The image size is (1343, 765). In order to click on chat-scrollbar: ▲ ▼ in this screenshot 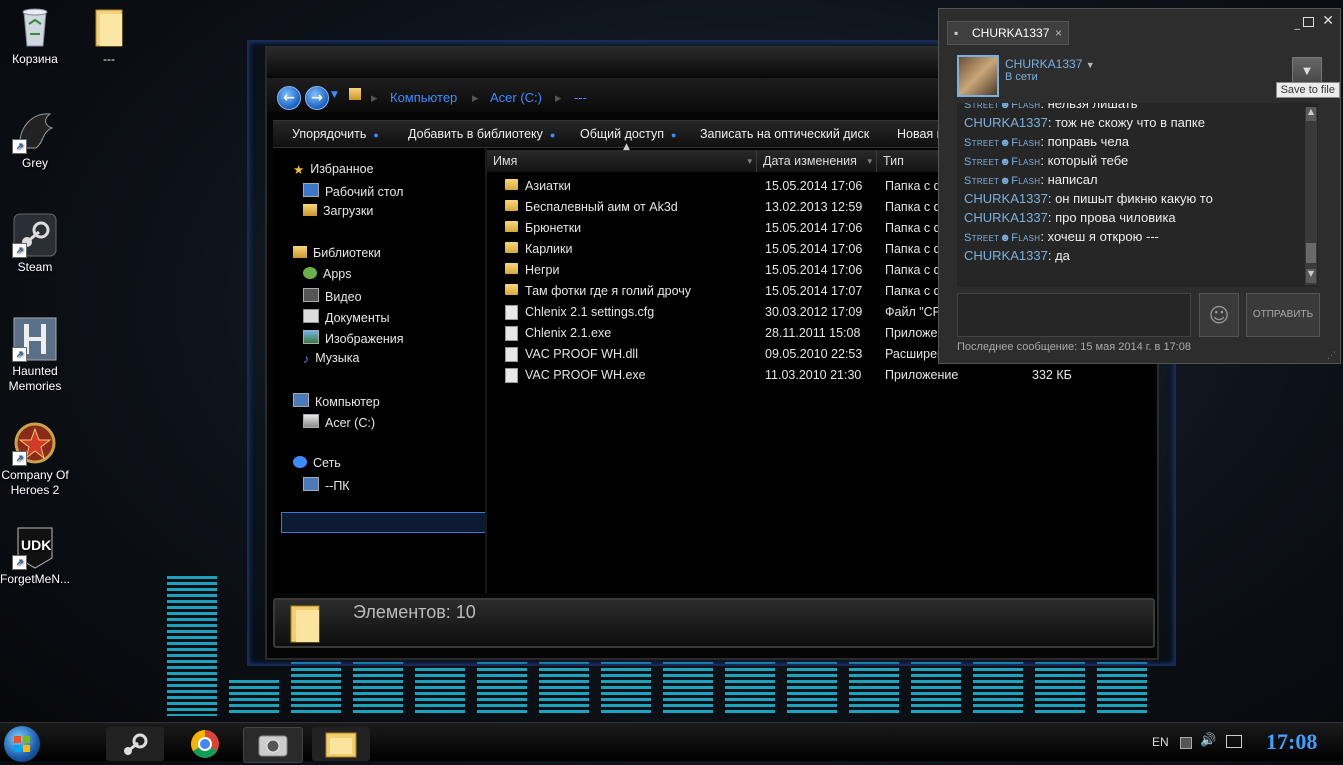, I will do `click(1311, 196)`.